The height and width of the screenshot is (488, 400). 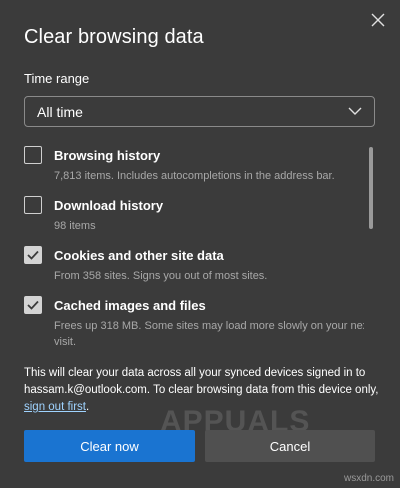 I want to click on option-title: Cookies and other site data, so click(x=139, y=255).